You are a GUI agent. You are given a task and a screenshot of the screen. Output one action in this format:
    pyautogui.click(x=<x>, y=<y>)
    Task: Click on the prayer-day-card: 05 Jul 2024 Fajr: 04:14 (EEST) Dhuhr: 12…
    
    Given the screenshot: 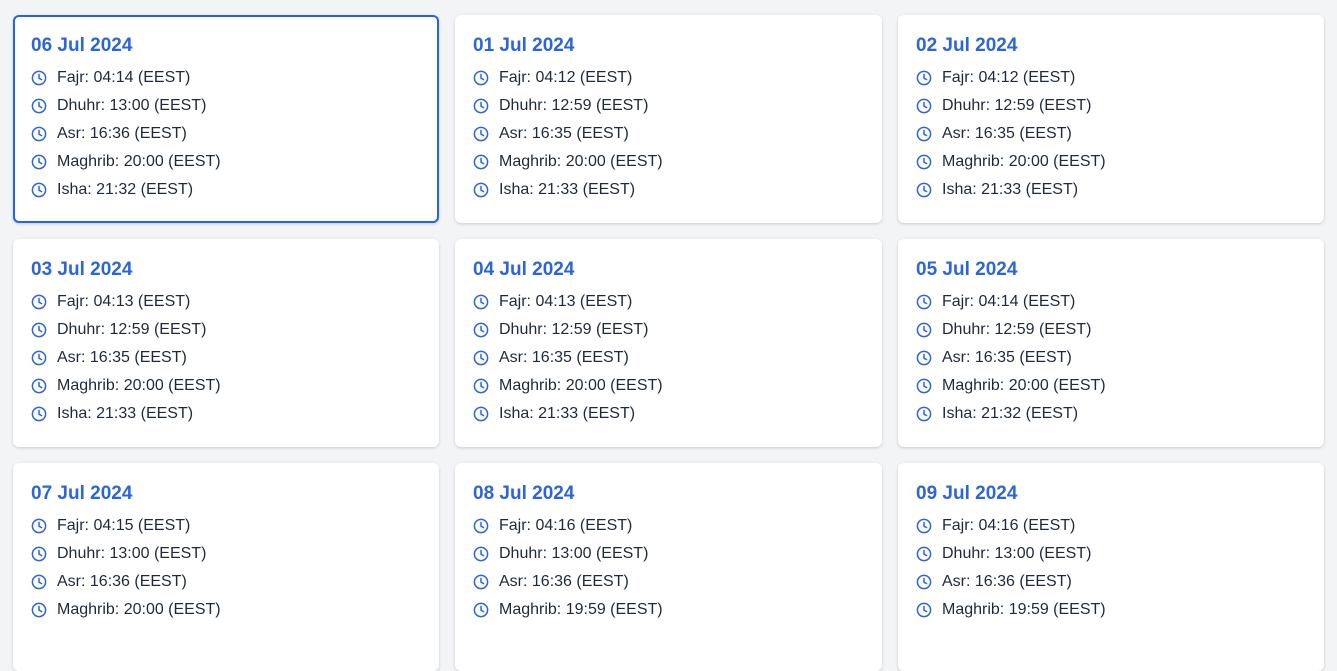 What is the action you would take?
    pyautogui.click(x=1111, y=343)
    